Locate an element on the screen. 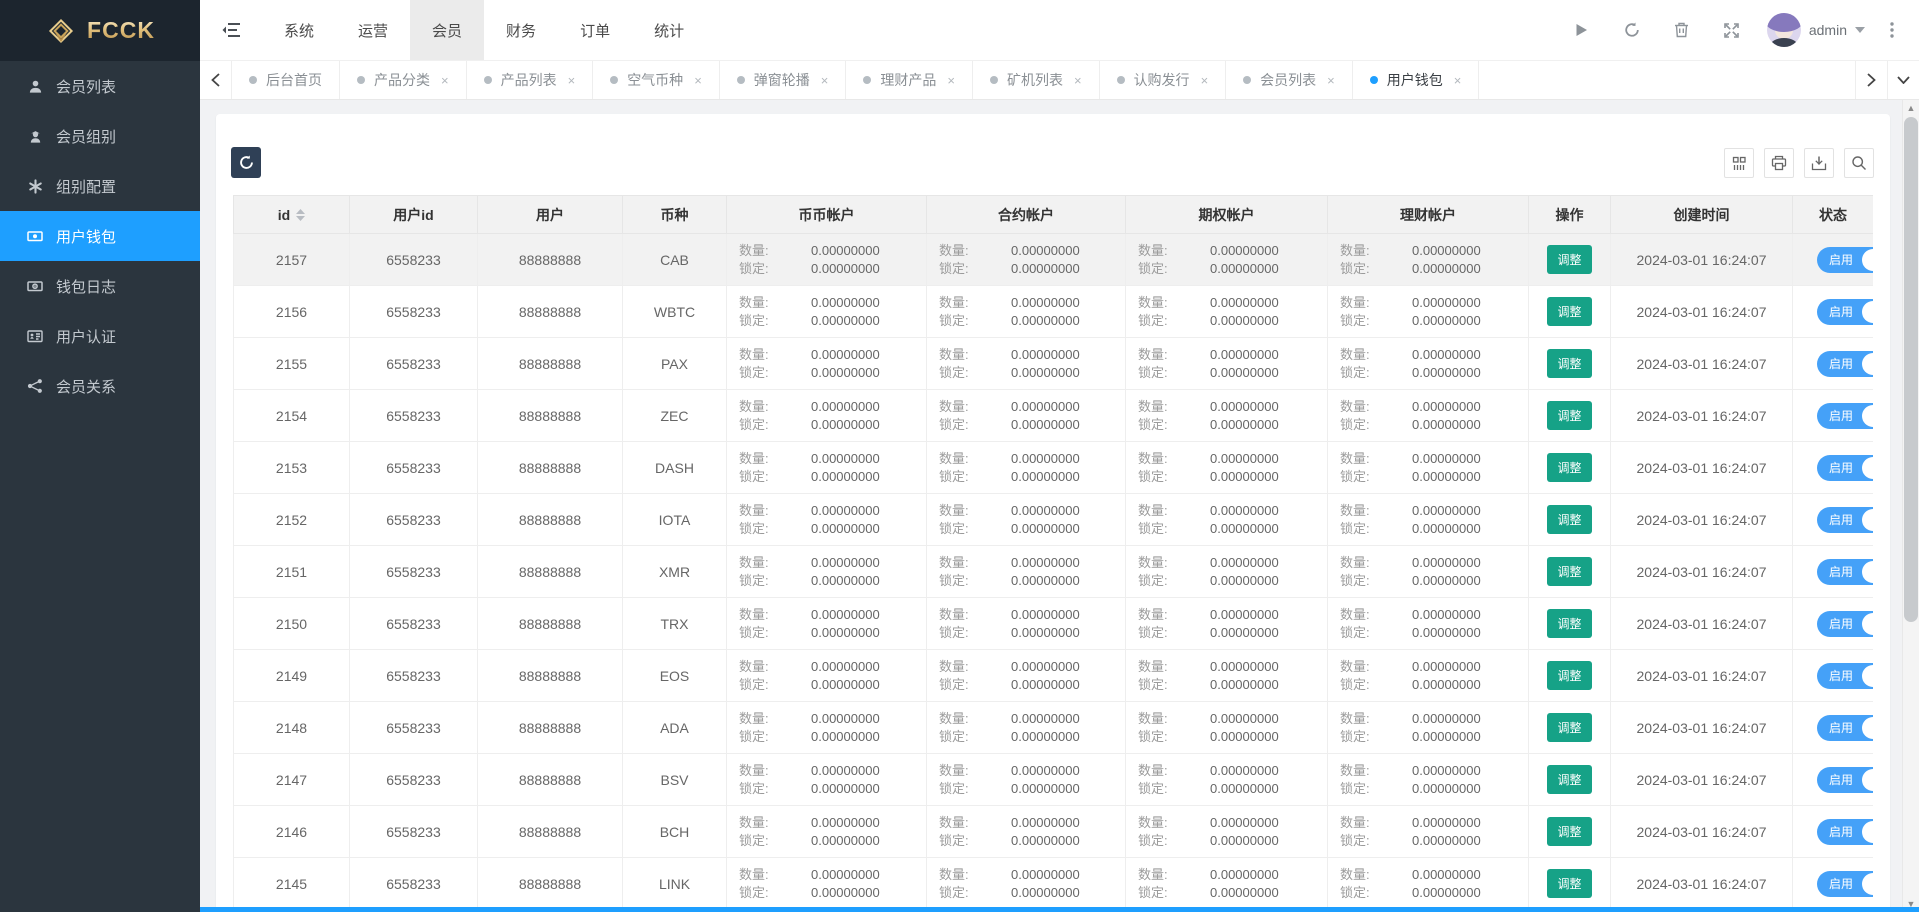 This screenshot has height=912, width=1919. cell-contract-account: 数量:0.00000000 锁定:0.00000000 is located at coordinates (1026, 675).